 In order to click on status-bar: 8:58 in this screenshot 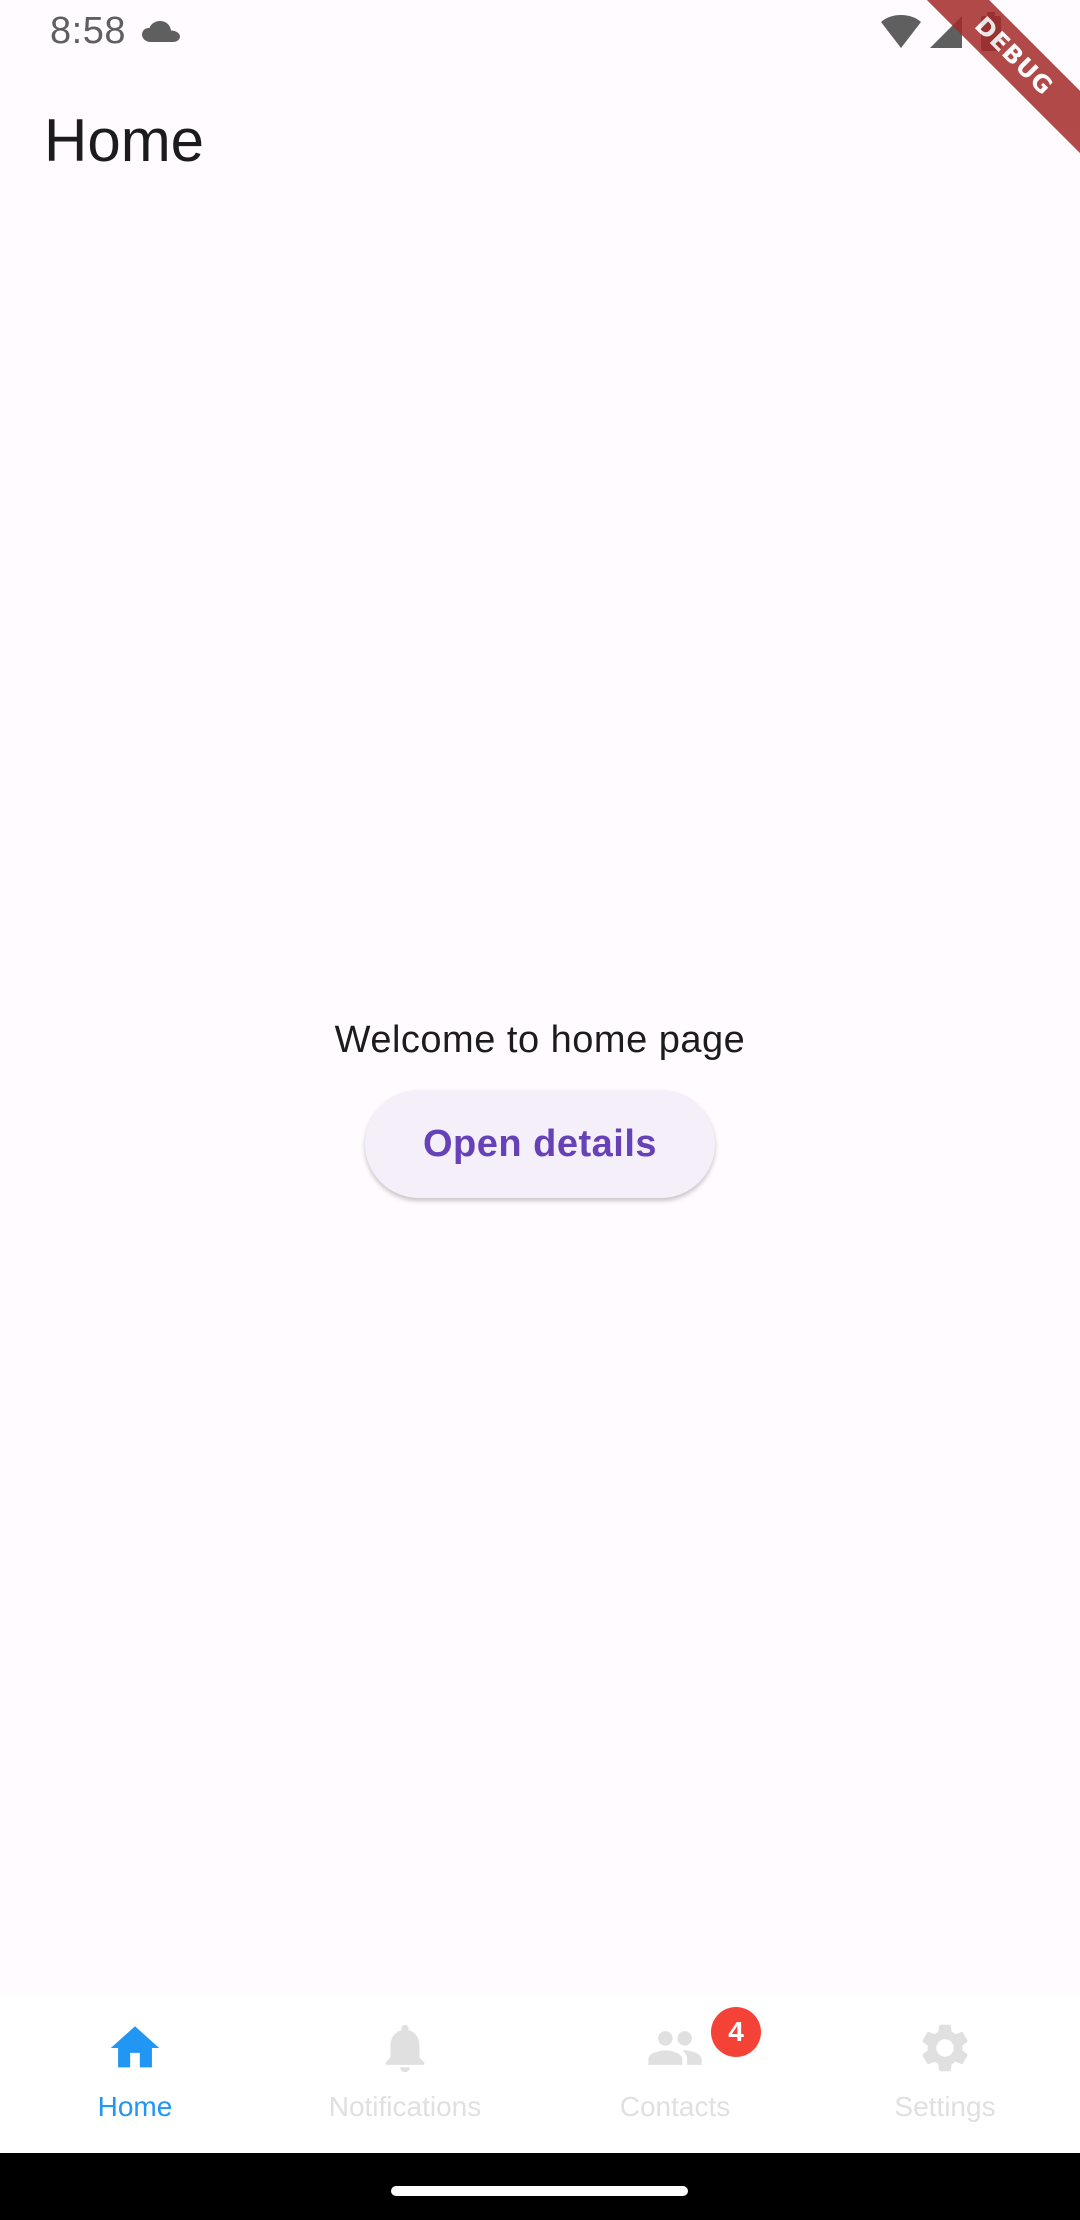, I will do `click(540, 33)`.